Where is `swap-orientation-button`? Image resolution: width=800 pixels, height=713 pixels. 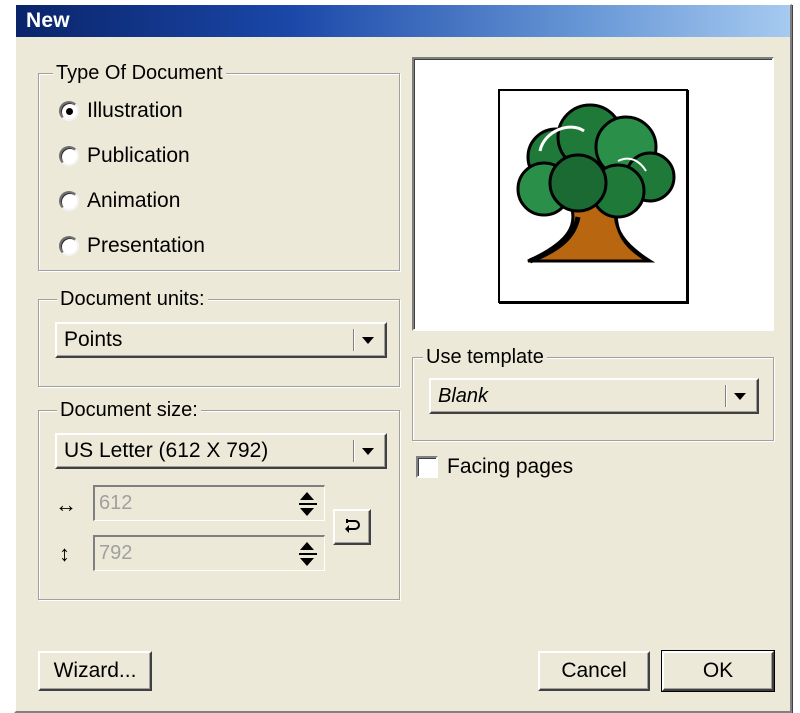
swap-orientation-button is located at coordinates (352, 527).